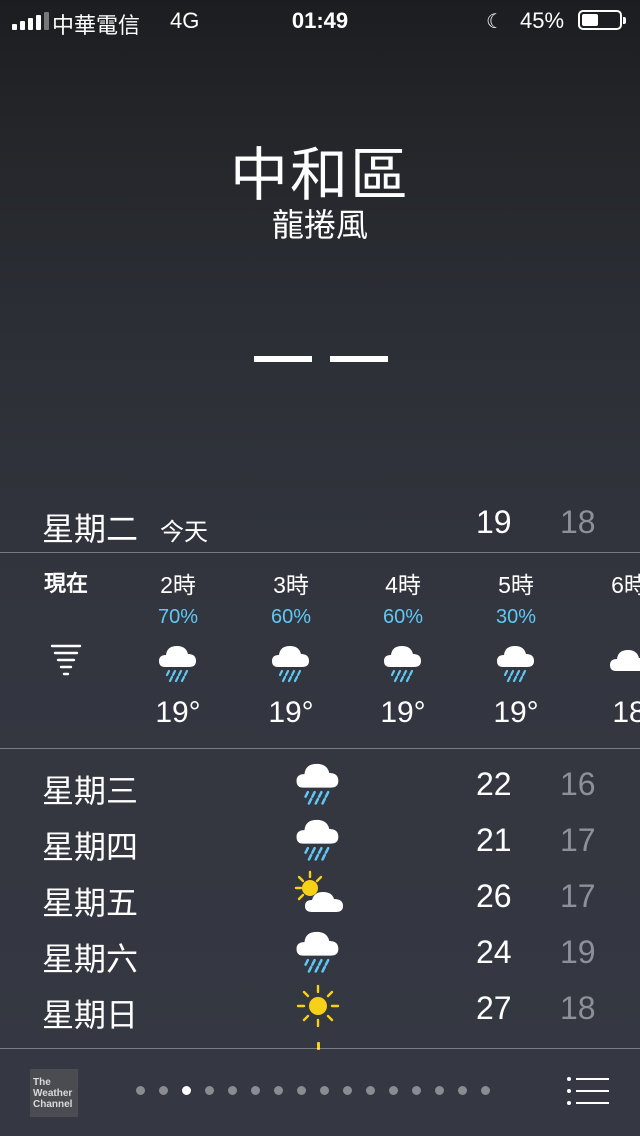 Image resolution: width=640 pixels, height=1136 pixels. Describe the element at coordinates (542, 20) in the screenshot. I see `battery-percent: 45%` at that location.